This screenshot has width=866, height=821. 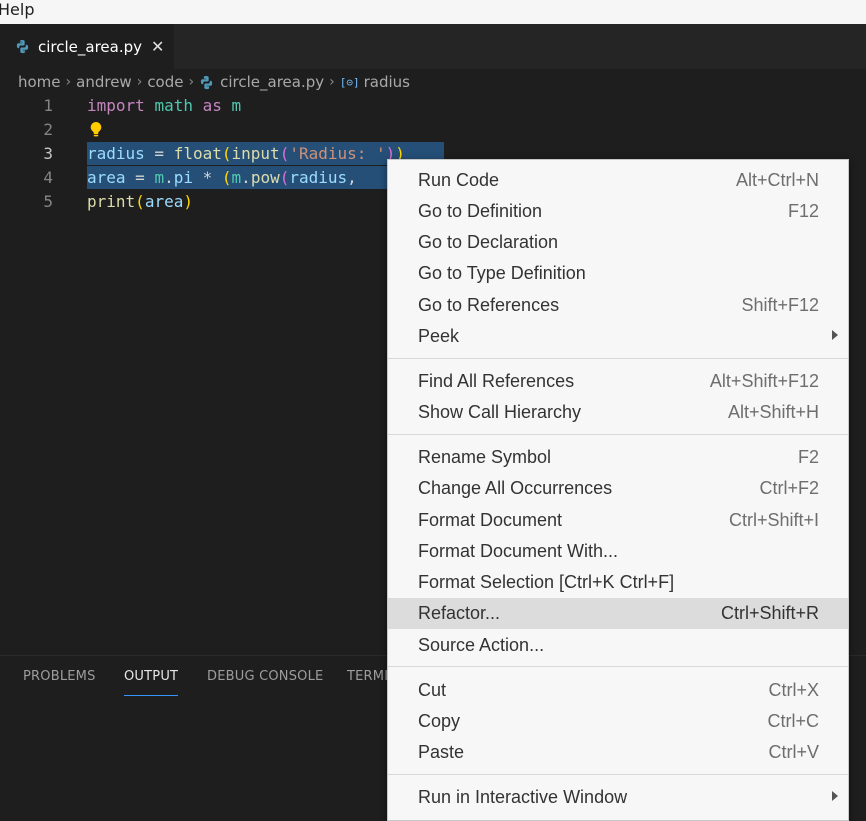 What do you see at coordinates (618, 242) in the screenshot?
I see `menu-item-go-to-declaration: Go to Declaration` at bounding box center [618, 242].